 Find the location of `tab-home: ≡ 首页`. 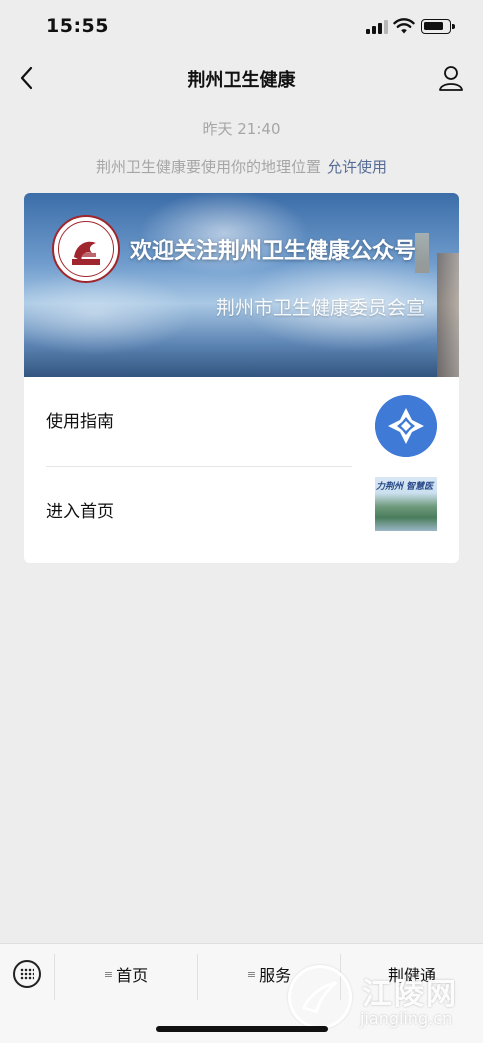

tab-home: ≡ 首页 is located at coordinates (126, 974).